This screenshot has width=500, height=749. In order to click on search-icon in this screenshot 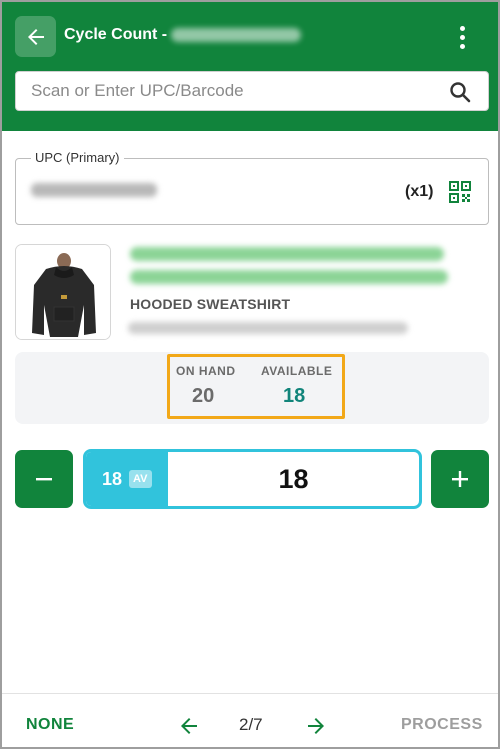, I will do `click(460, 92)`.